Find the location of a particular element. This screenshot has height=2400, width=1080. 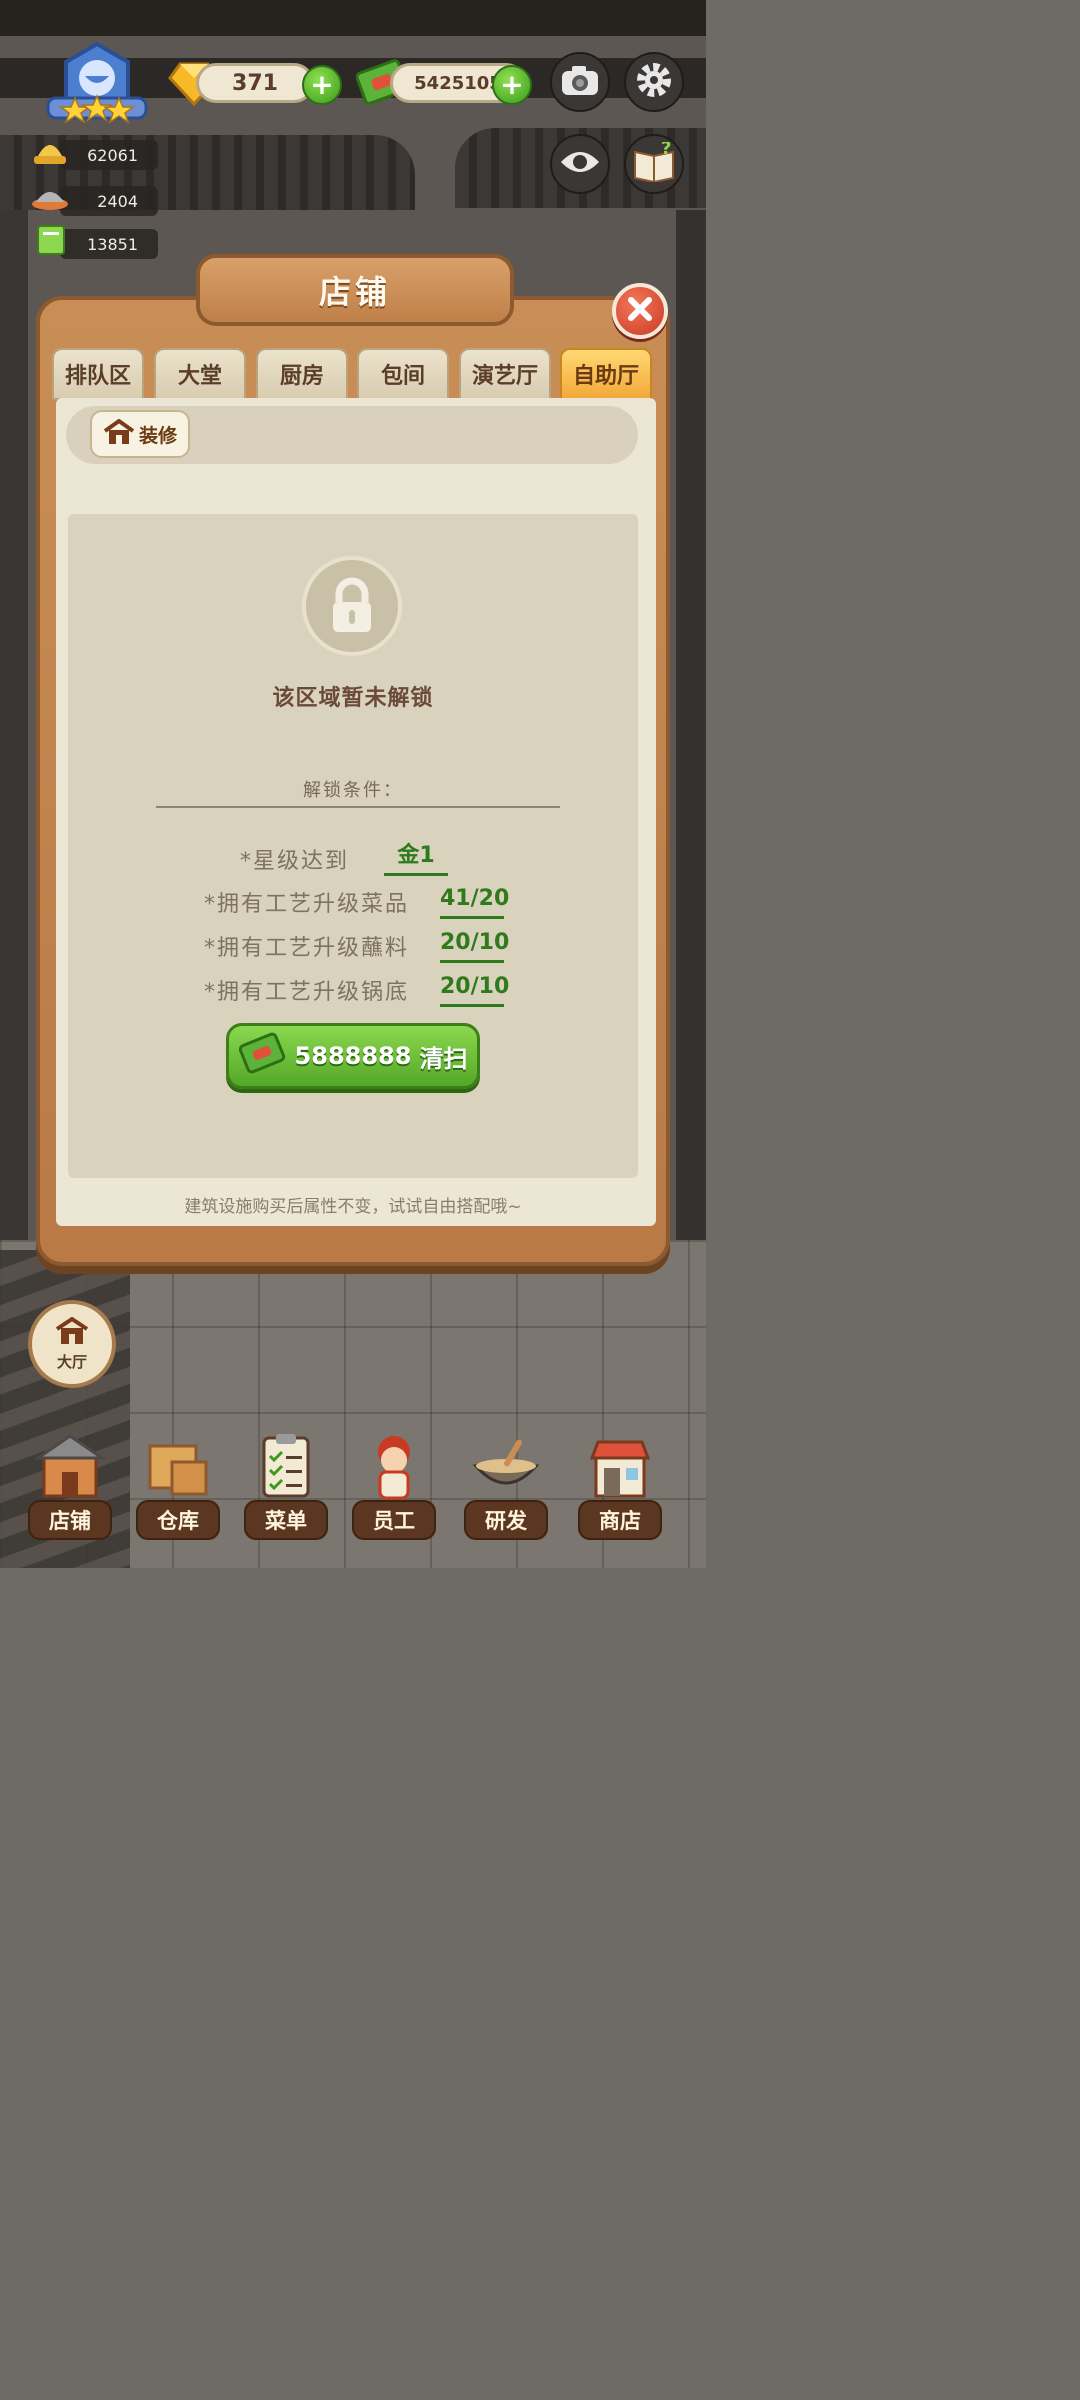

gem-counter: 371 is located at coordinates (255, 83).